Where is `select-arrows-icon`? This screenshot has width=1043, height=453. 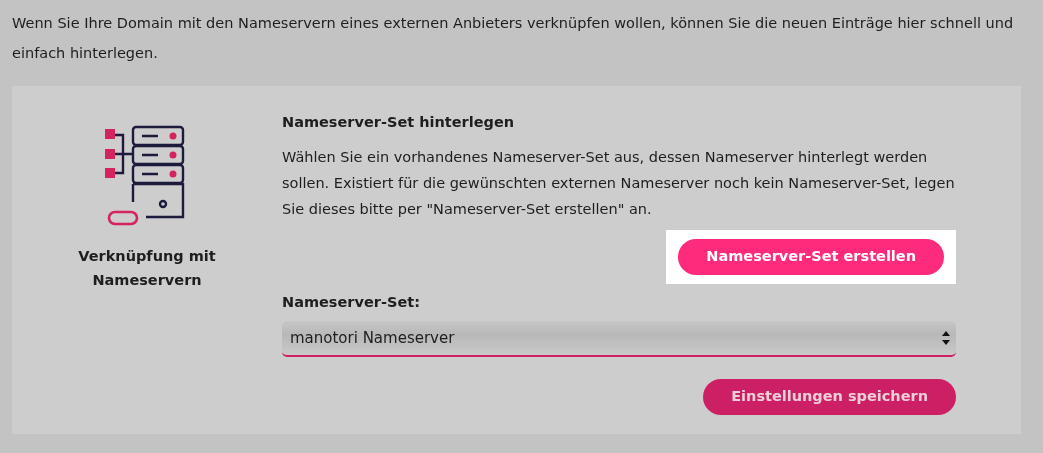 select-arrows-icon is located at coordinates (946, 338).